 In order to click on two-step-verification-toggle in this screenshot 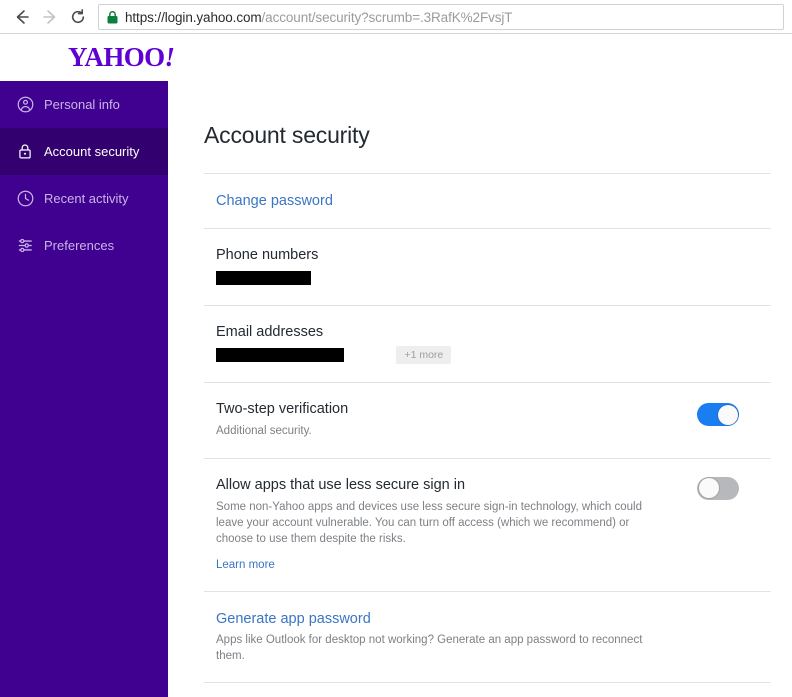, I will do `click(718, 415)`.